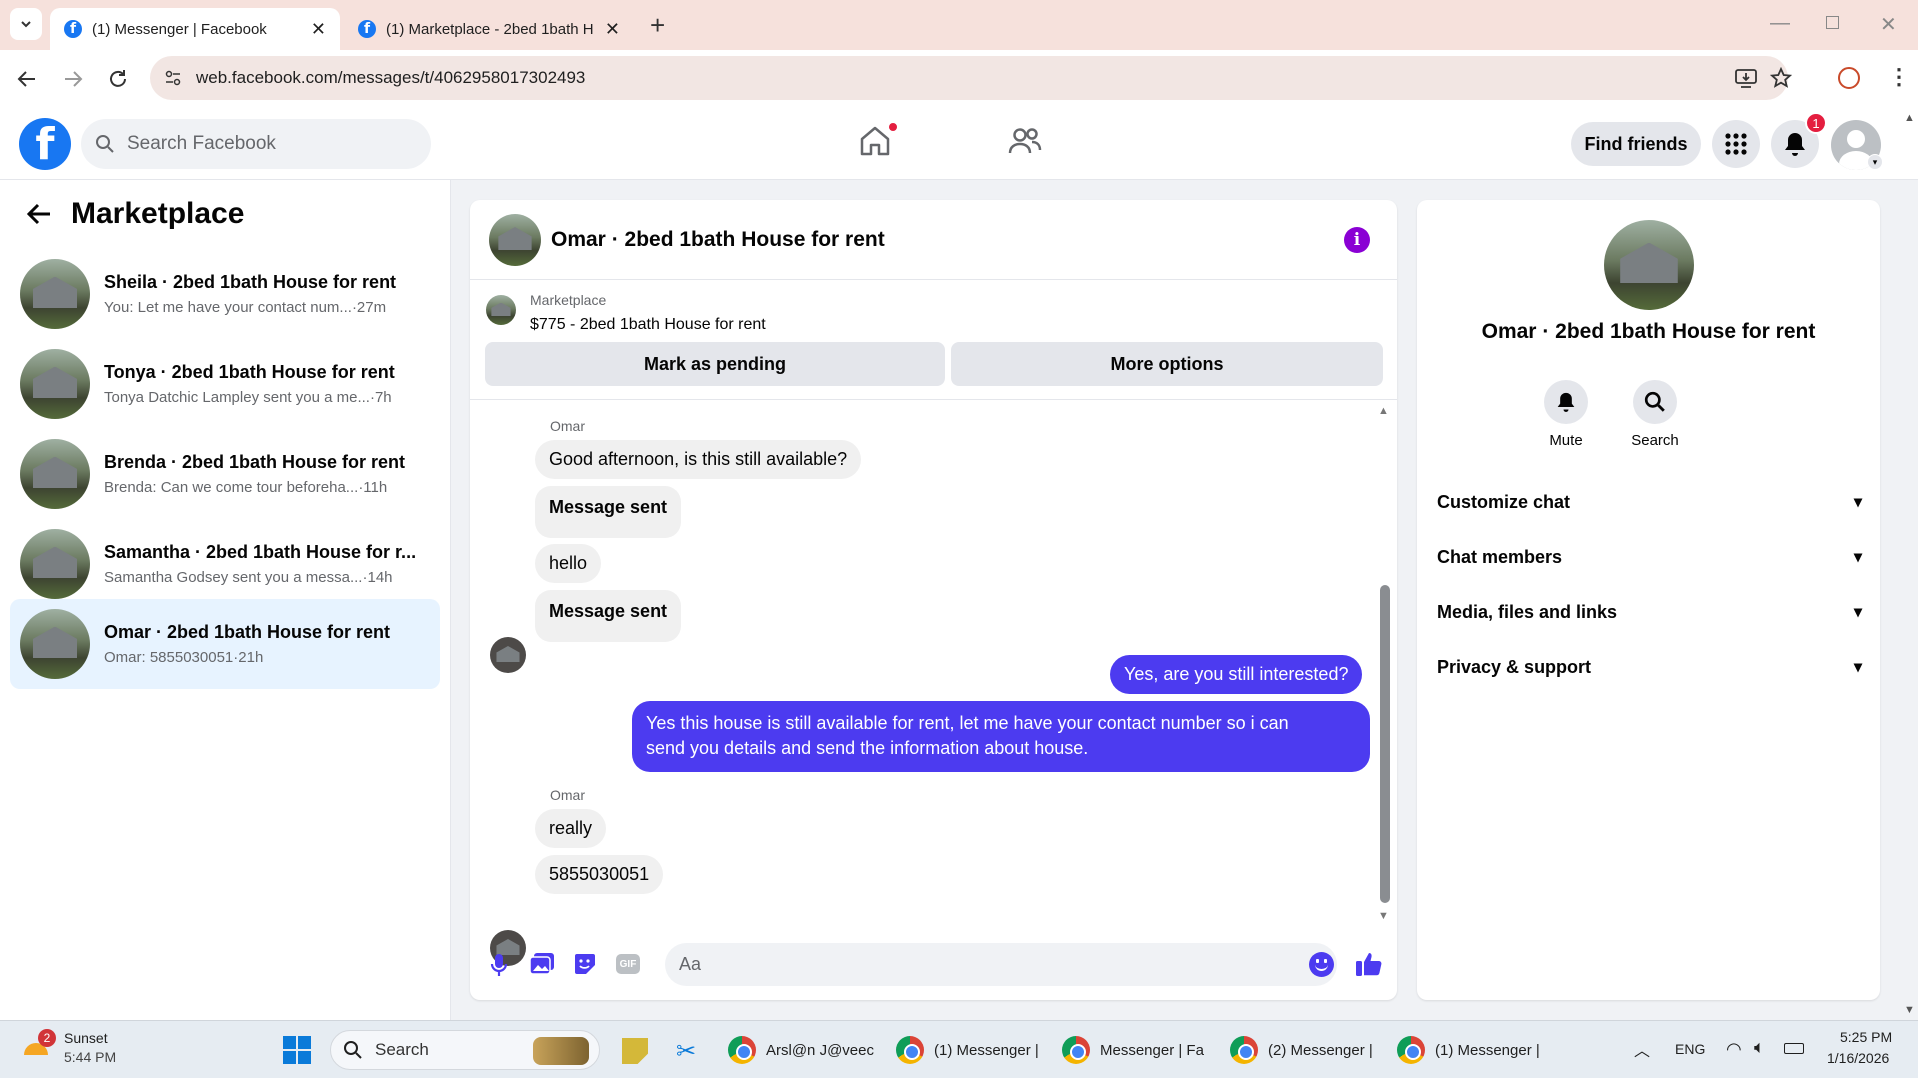 The image size is (1918, 1078). I want to click on page-scroll-down-arrow: ▼, so click(1909, 1010).